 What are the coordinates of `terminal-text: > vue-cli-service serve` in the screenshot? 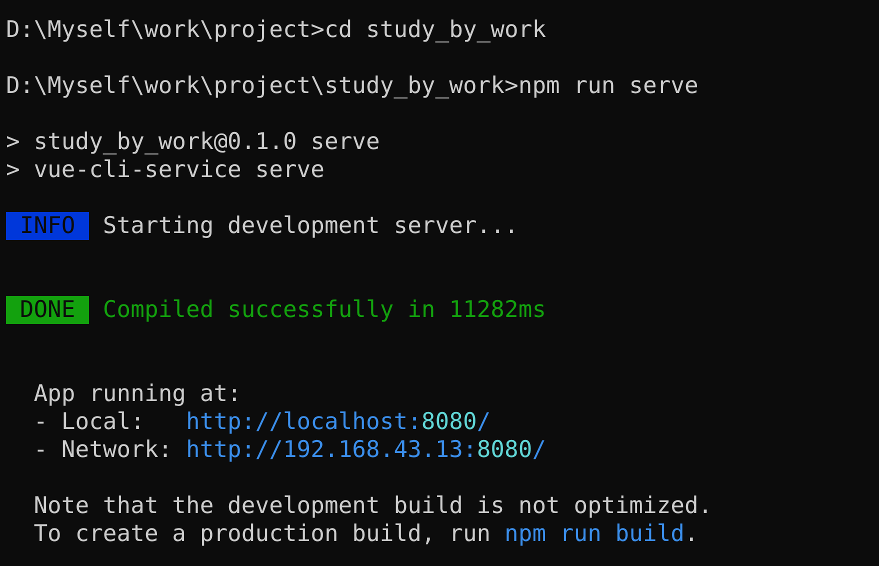 It's located at (165, 170).